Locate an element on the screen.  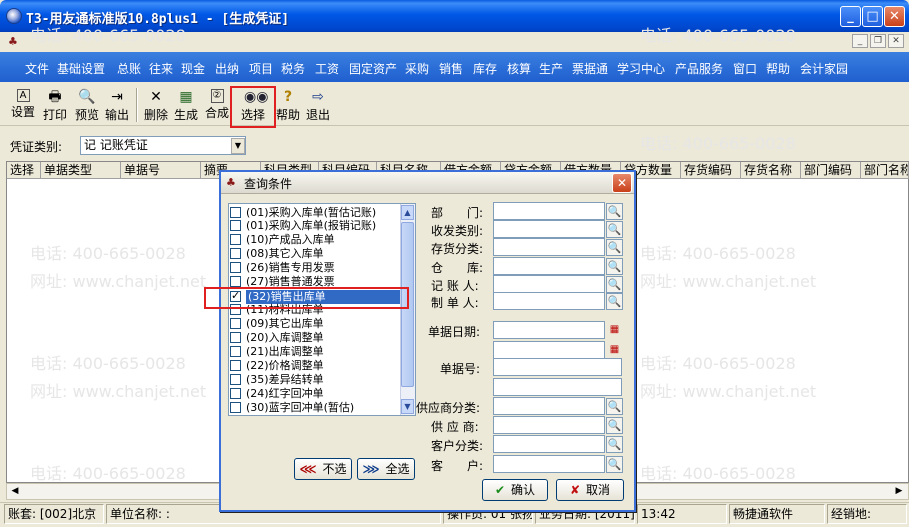
delete-button: ✕ 删除 is located at coordinates (156, 105).